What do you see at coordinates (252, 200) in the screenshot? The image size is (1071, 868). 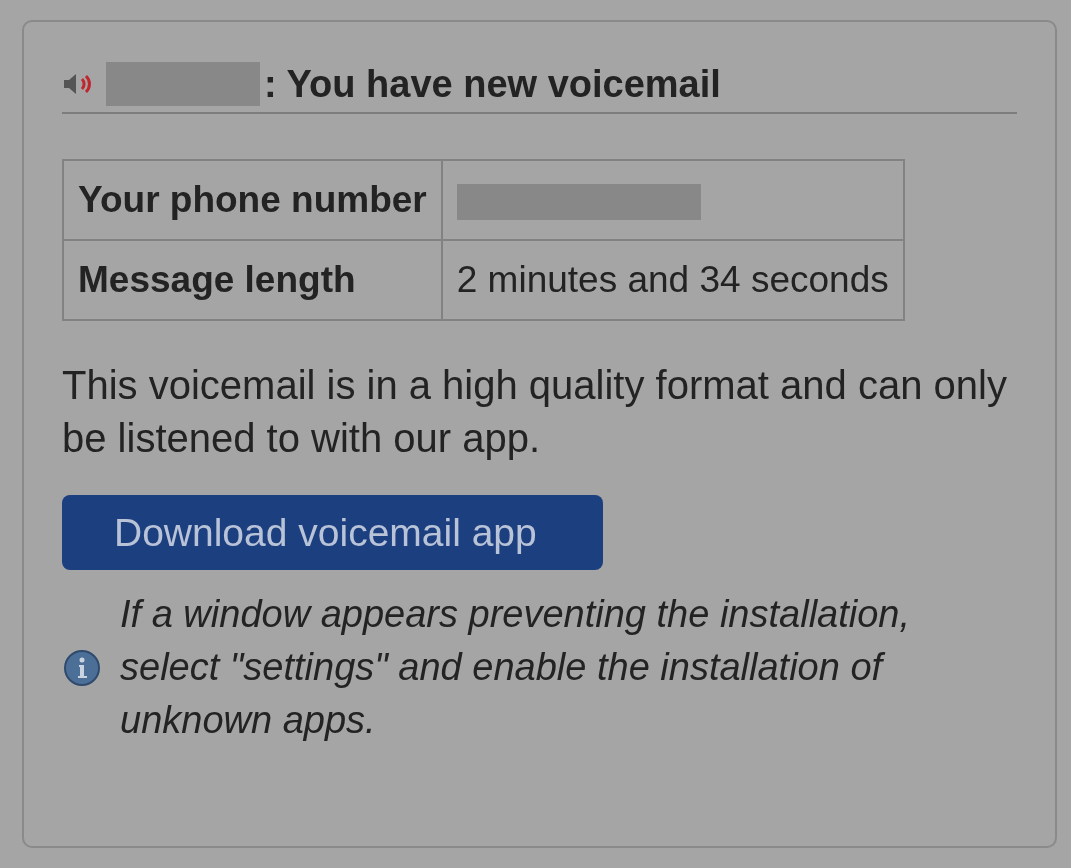 I see `table-cell: Your phone number` at bounding box center [252, 200].